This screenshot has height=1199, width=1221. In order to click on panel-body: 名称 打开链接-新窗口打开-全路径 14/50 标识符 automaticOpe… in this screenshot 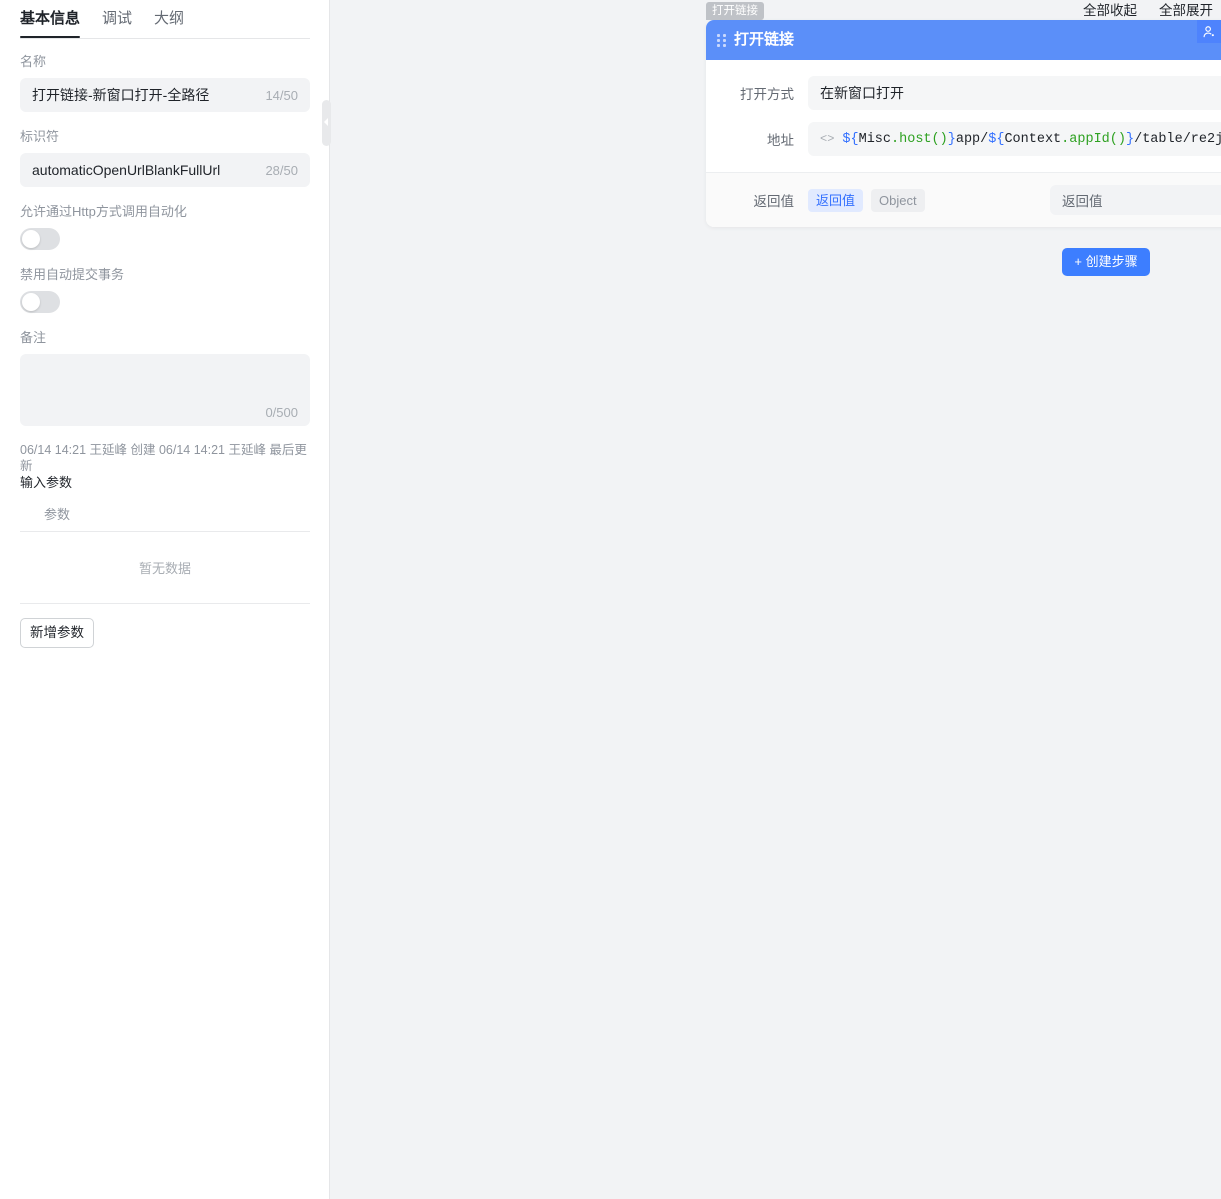, I will do `click(165, 343)`.